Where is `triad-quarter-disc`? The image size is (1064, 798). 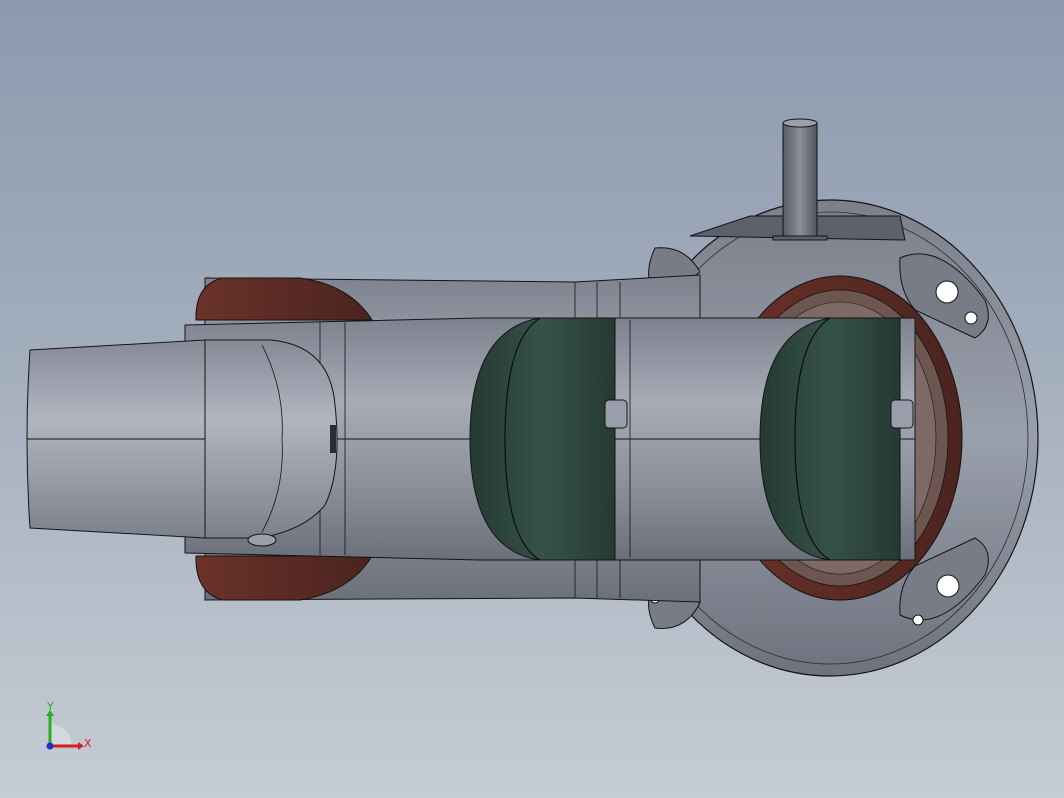 triad-quarter-disc is located at coordinates (61, 735).